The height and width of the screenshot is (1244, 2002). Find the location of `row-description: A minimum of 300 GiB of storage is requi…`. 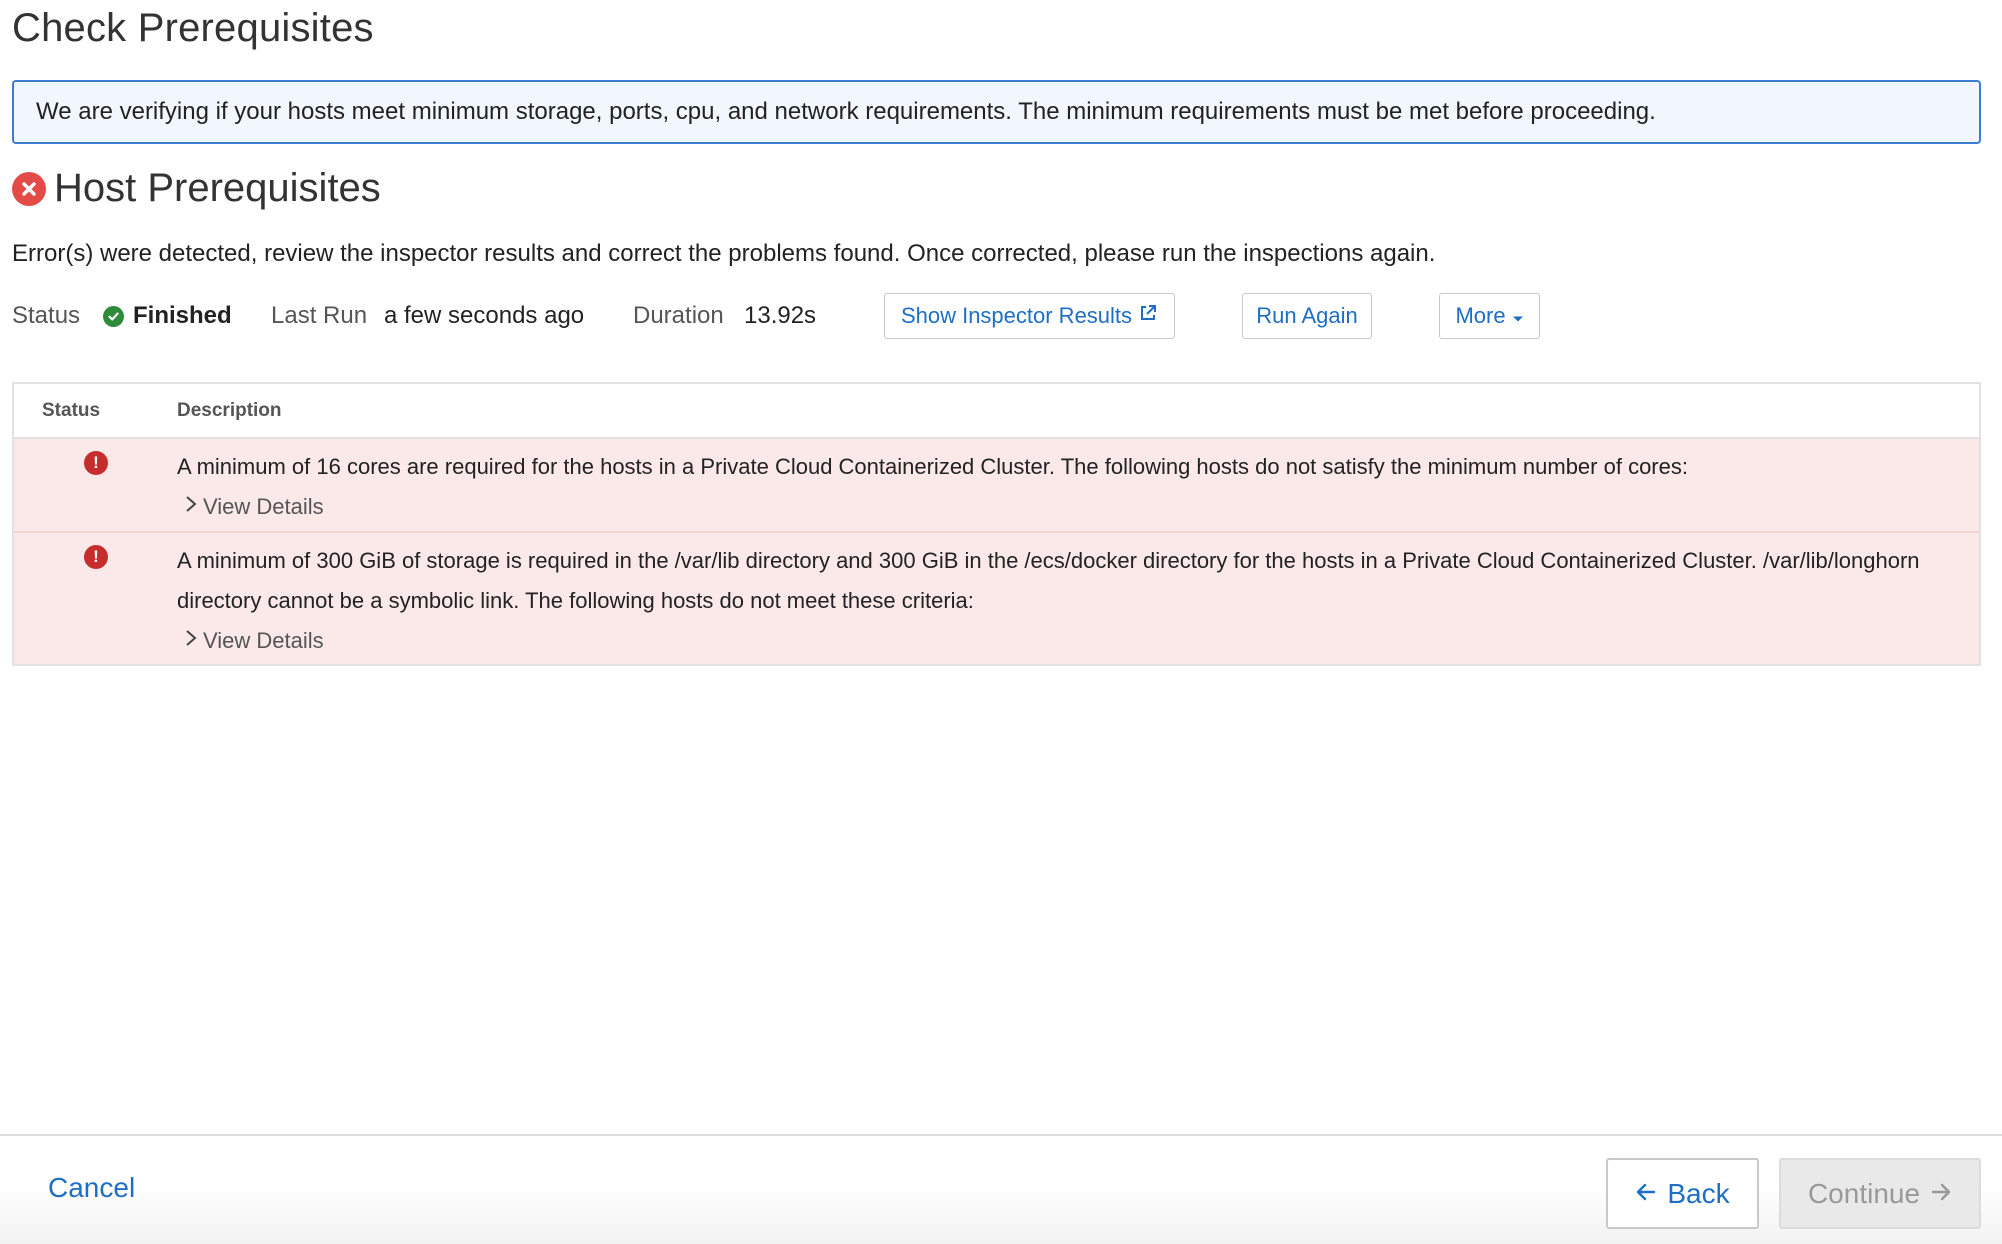

row-description: A minimum of 300 GiB of storage is requi… is located at coordinates (1048, 580).